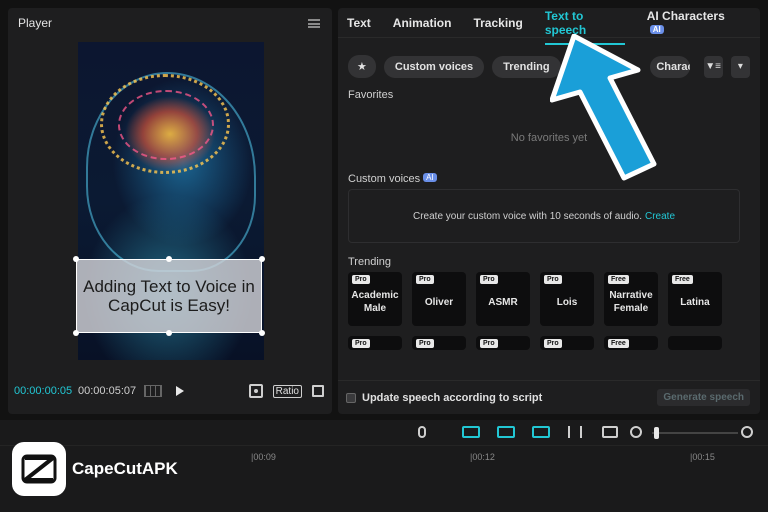 This screenshot has height=512, width=768. I want to click on timeline-grid-icon, so click(153, 391).